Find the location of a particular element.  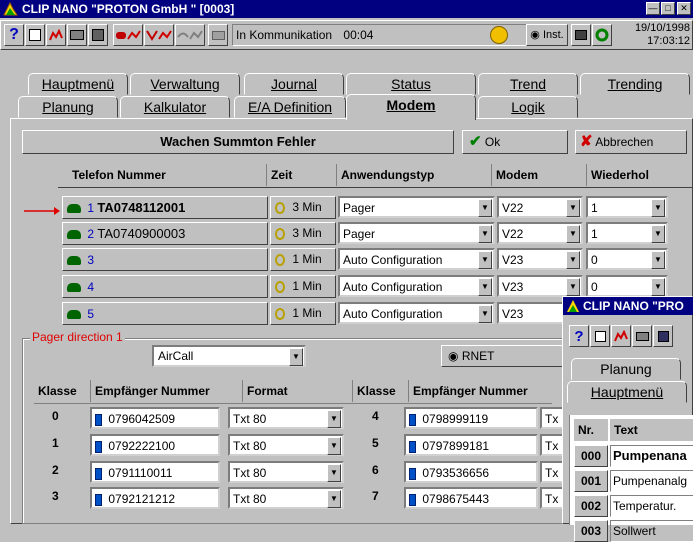

phone-row-4: 4 is located at coordinates (165, 286).